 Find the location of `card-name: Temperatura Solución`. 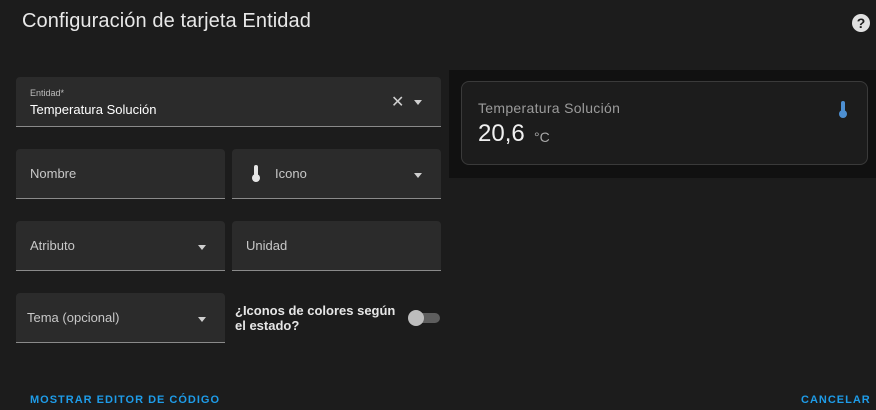

card-name: Temperatura Solución is located at coordinates (549, 108).